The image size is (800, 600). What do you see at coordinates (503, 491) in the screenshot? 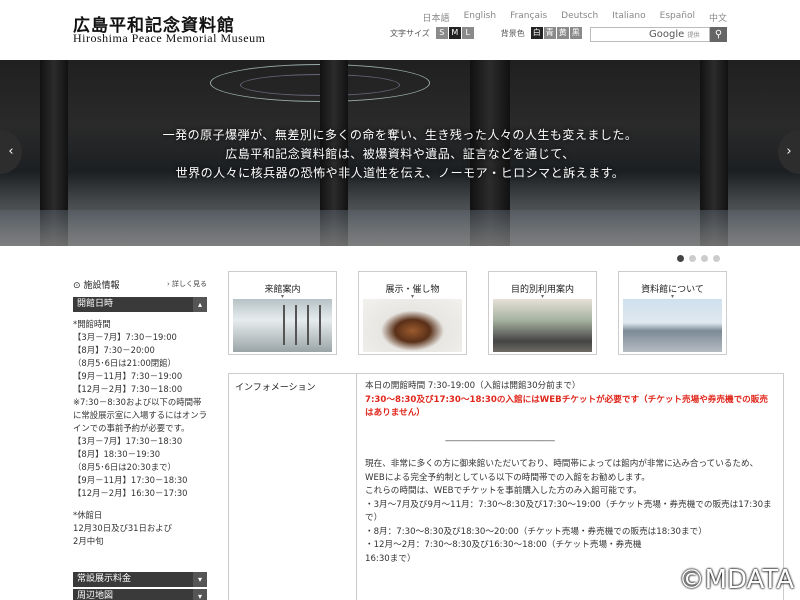
I see `info-paragraph: これらの時間は、WEBでチケットを事前購入した方のみ入館可能です。` at bounding box center [503, 491].